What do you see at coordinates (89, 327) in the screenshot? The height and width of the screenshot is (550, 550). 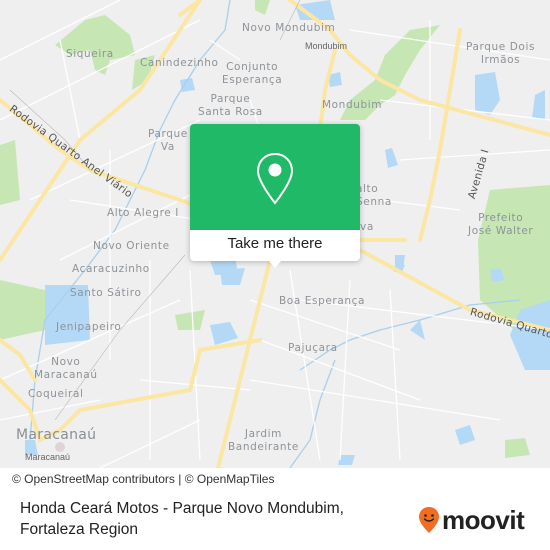 I see `label-jenipapeiro: Jenipapeiro` at bounding box center [89, 327].